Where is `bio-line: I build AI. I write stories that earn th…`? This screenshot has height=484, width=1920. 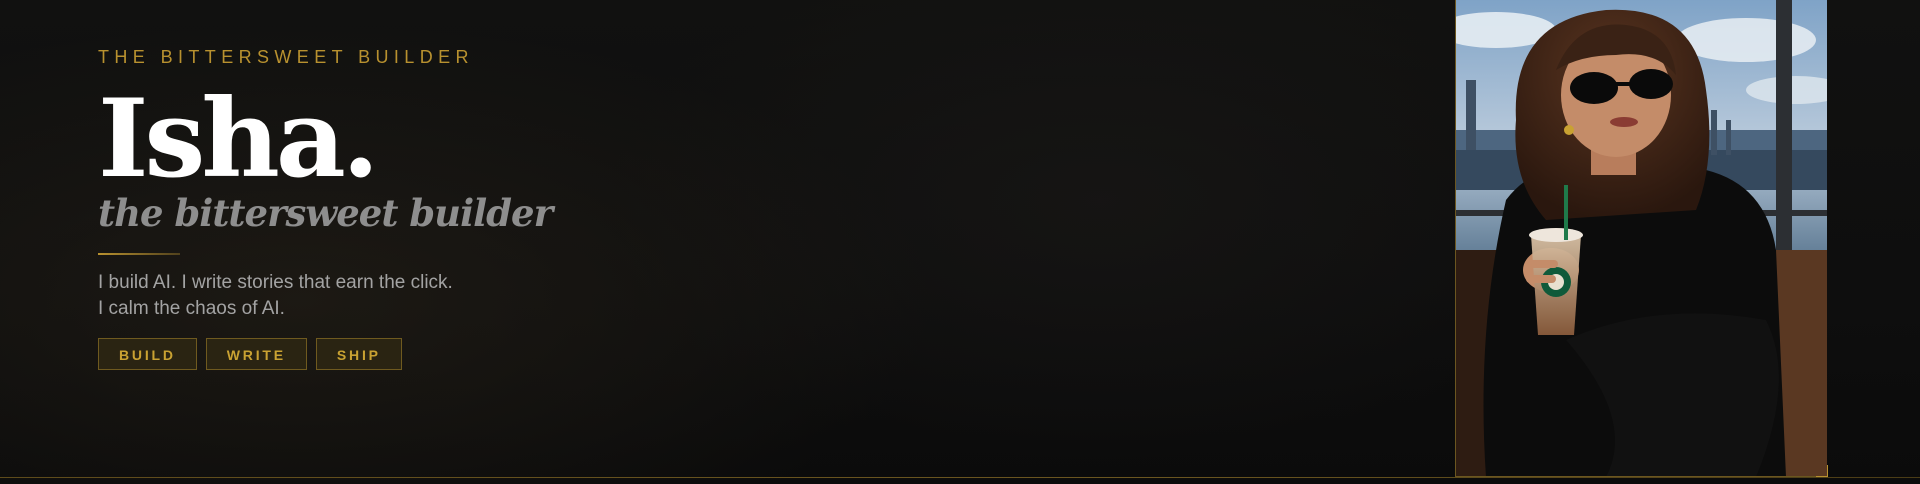 bio-line: I build AI. I write stories that earn th… is located at coordinates (275, 282).